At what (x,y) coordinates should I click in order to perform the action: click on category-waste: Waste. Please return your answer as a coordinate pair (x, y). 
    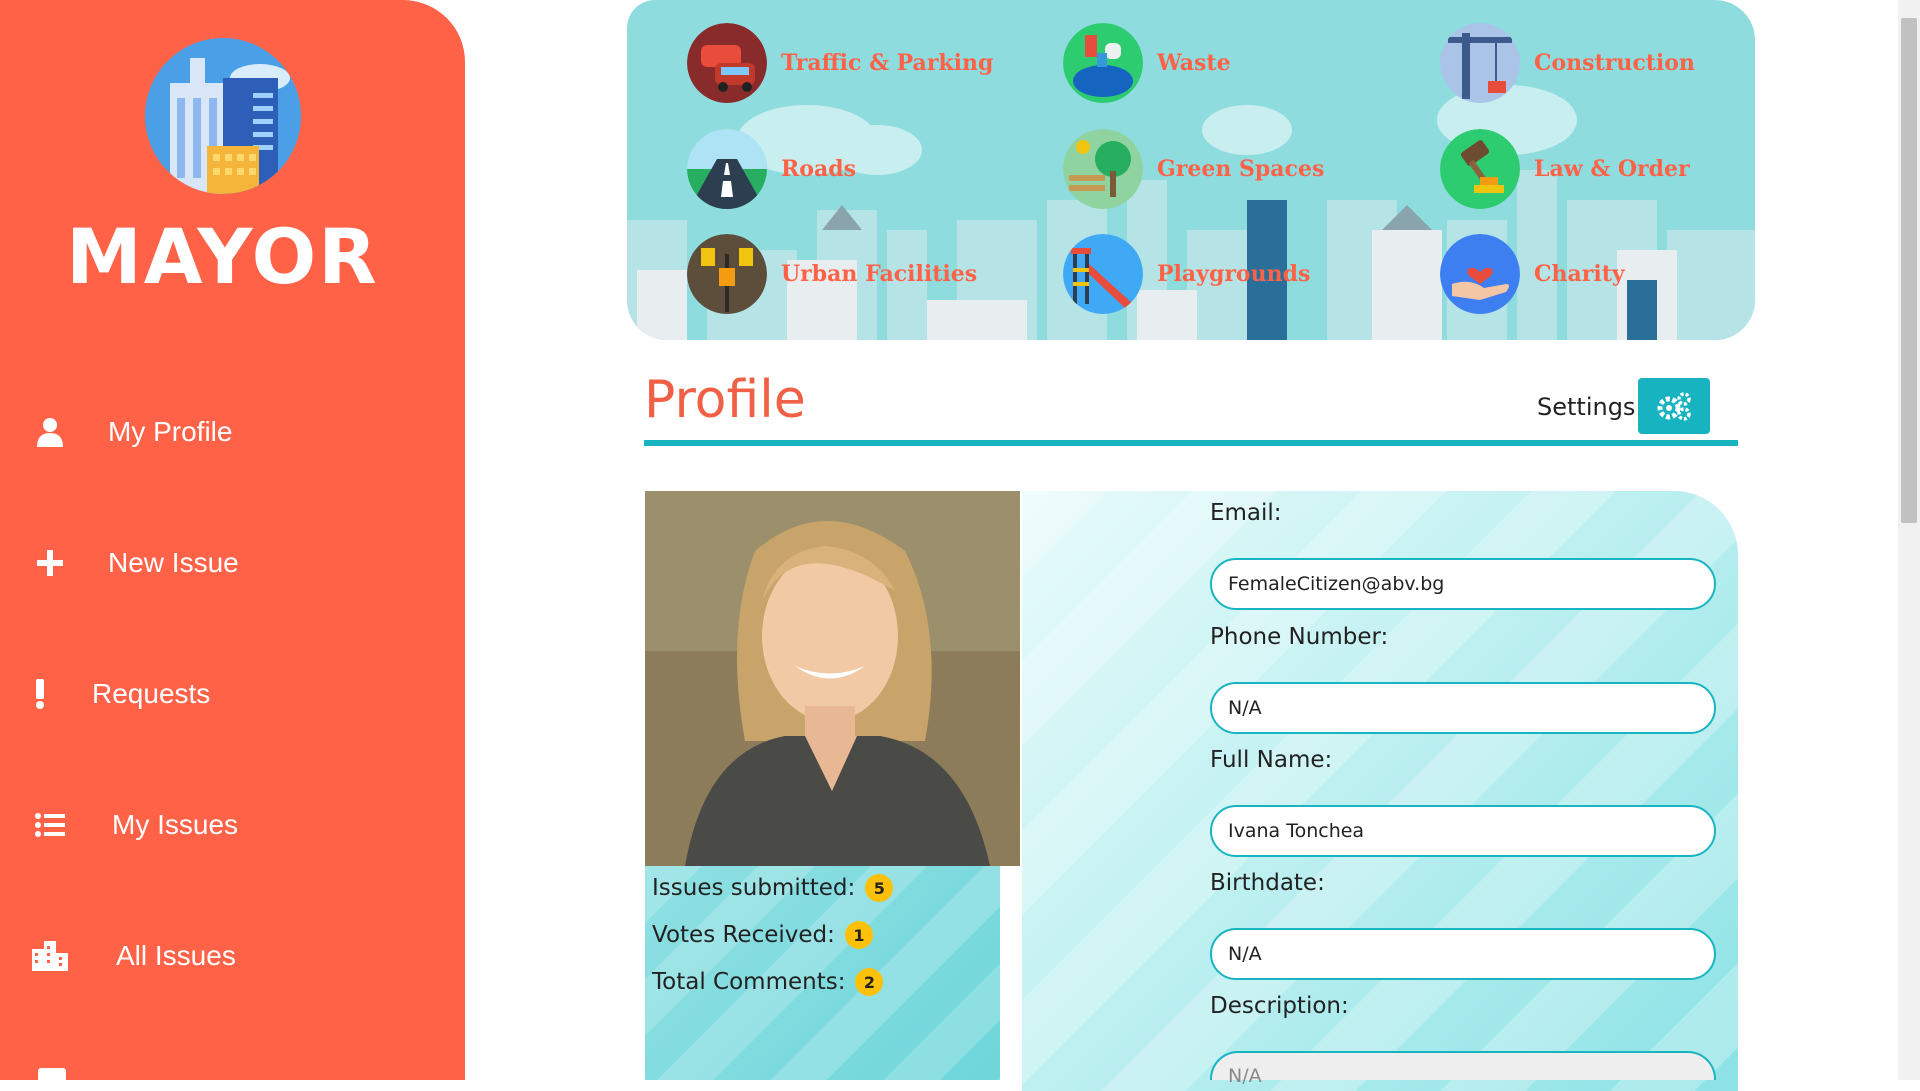
    Looking at the image, I should click on (1147, 63).